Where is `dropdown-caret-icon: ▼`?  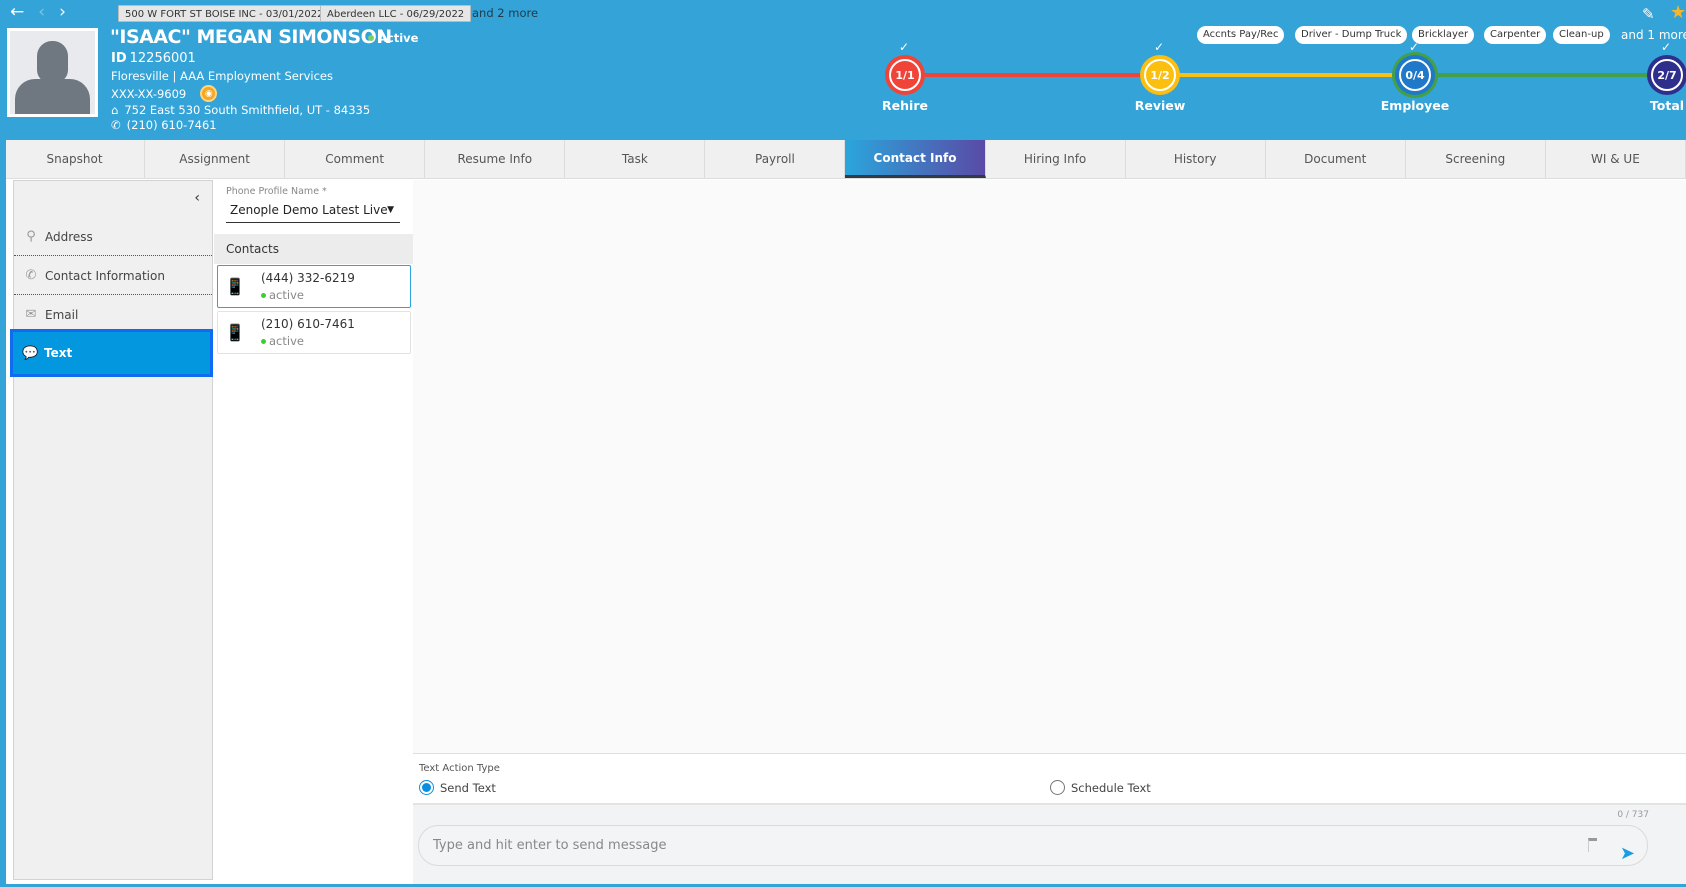 dropdown-caret-icon: ▼ is located at coordinates (390, 210).